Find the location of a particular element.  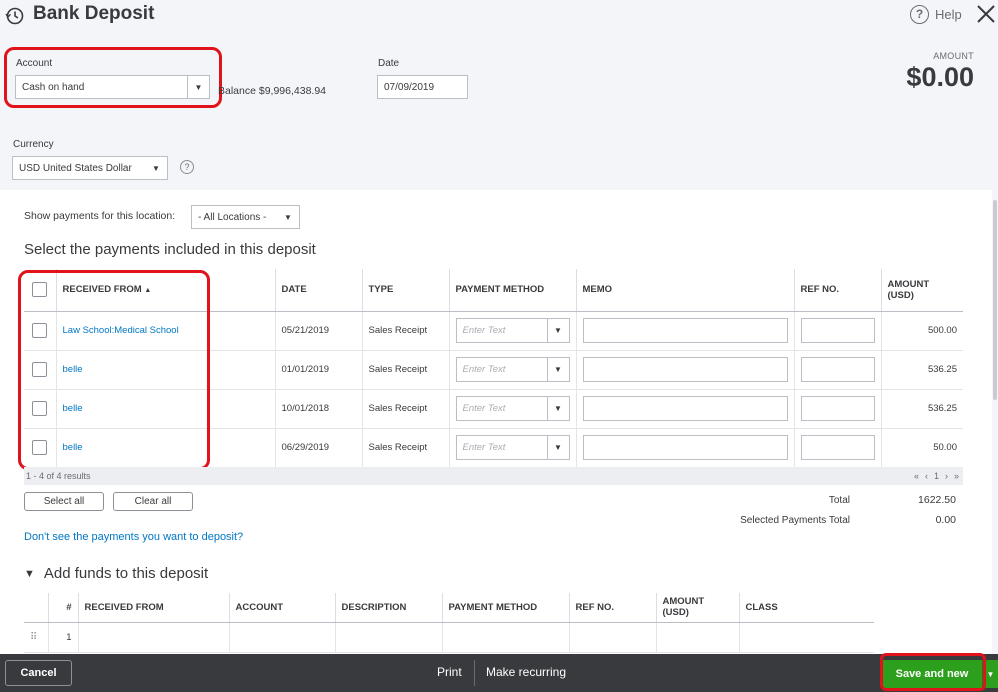

col-memo: MEMO is located at coordinates (685, 290).